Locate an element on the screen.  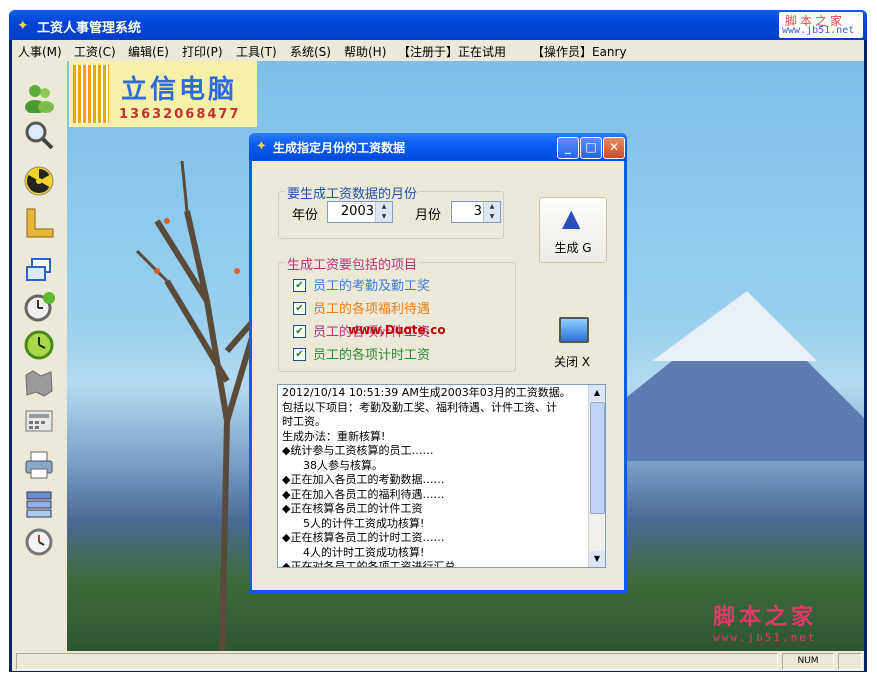
year-spinner: 2003 ▲ ▼ is located at coordinates (360, 212).